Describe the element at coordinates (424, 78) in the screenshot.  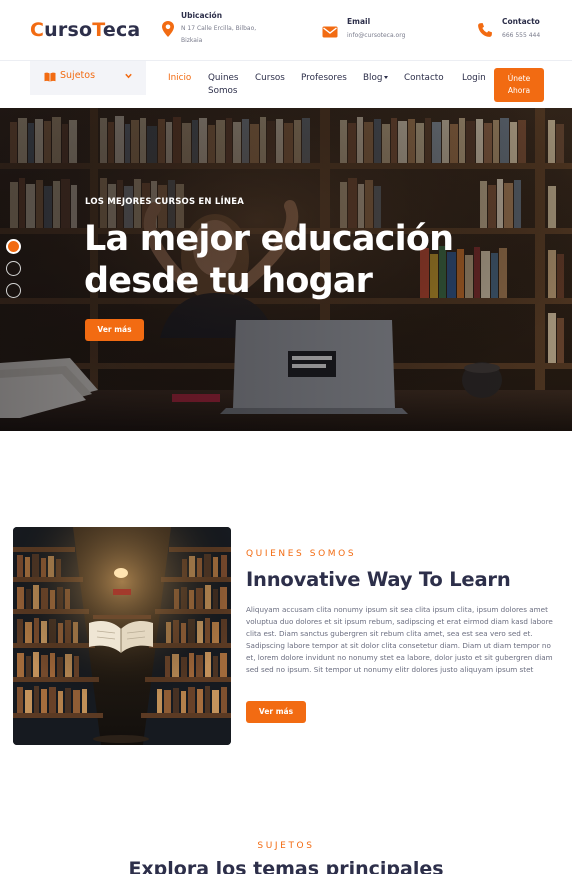
I see `nav-item-contacto: Contacto` at that location.